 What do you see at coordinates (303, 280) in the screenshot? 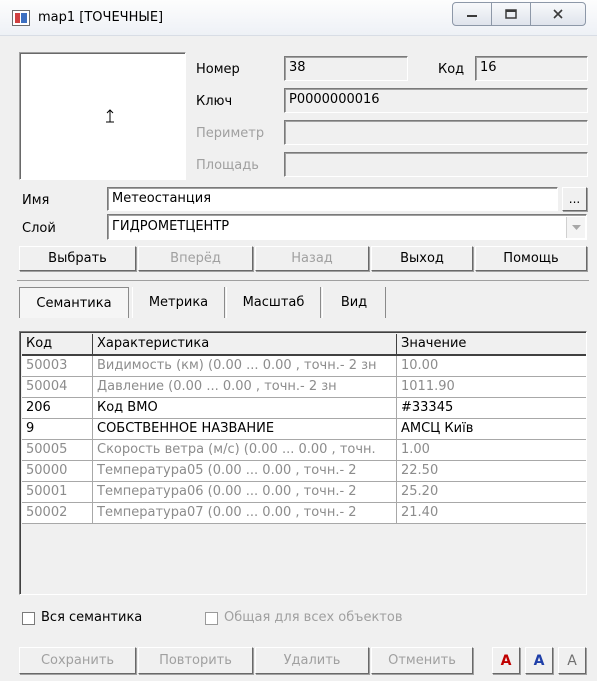
I see `tab-separator` at bounding box center [303, 280].